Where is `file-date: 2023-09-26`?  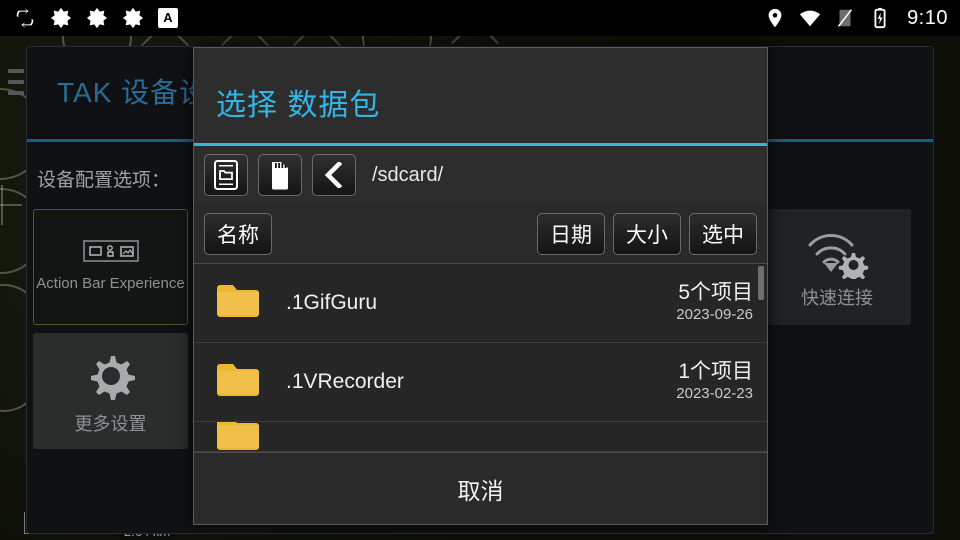 file-date: 2023-09-26 is located at coordinates (714, 314).